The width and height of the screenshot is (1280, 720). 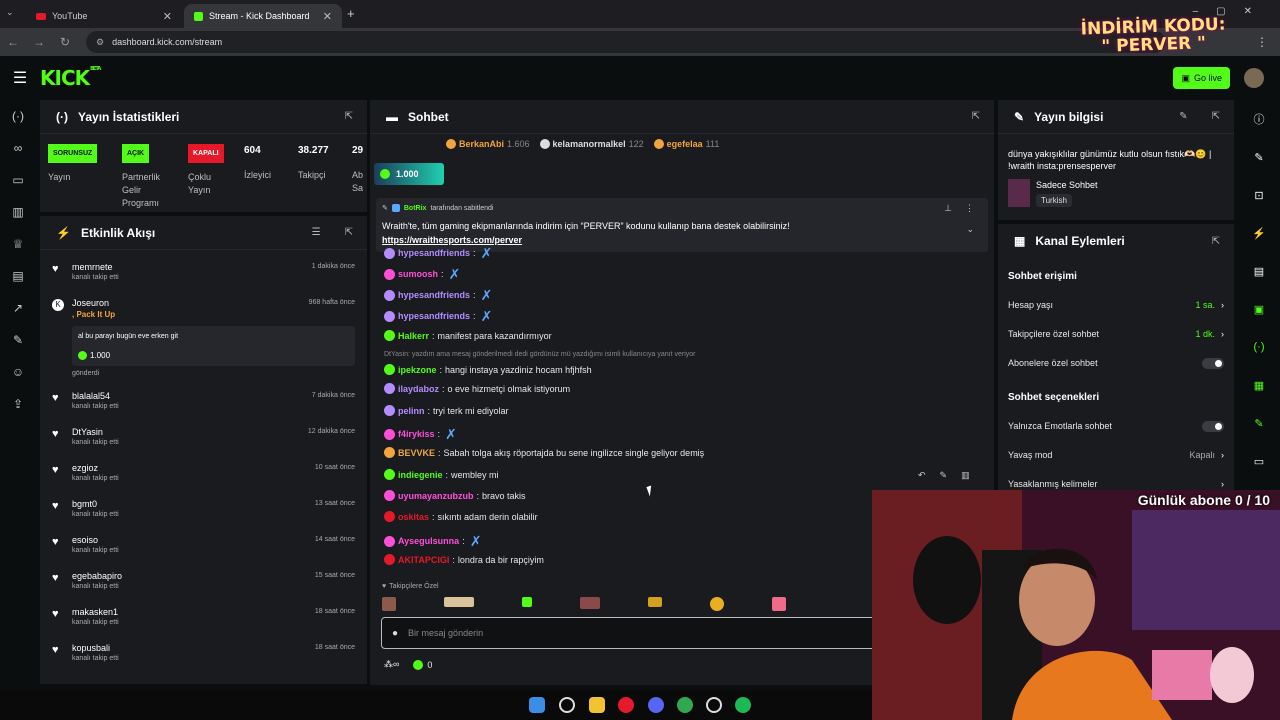 What do you see at coordinates (18, 116) in the screenshot?
I see `stream-icon: (·)` at bounding box center [18, 116].